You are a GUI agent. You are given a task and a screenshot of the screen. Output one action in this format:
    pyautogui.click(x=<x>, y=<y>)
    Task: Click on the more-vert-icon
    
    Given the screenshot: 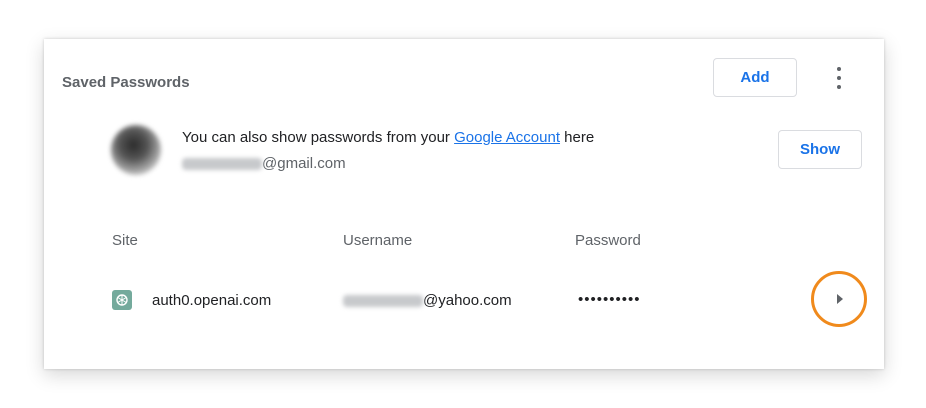 What is the action you would take?
    pyautogui.click(x=839, y=78)
    